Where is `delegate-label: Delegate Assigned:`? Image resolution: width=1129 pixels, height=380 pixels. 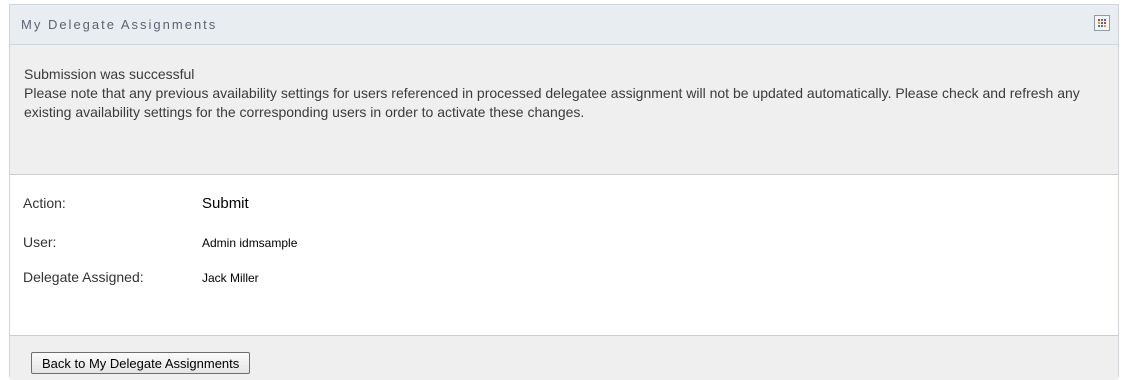 delegate-label: Delegate Assigned: is located at coordinates (83, 277).